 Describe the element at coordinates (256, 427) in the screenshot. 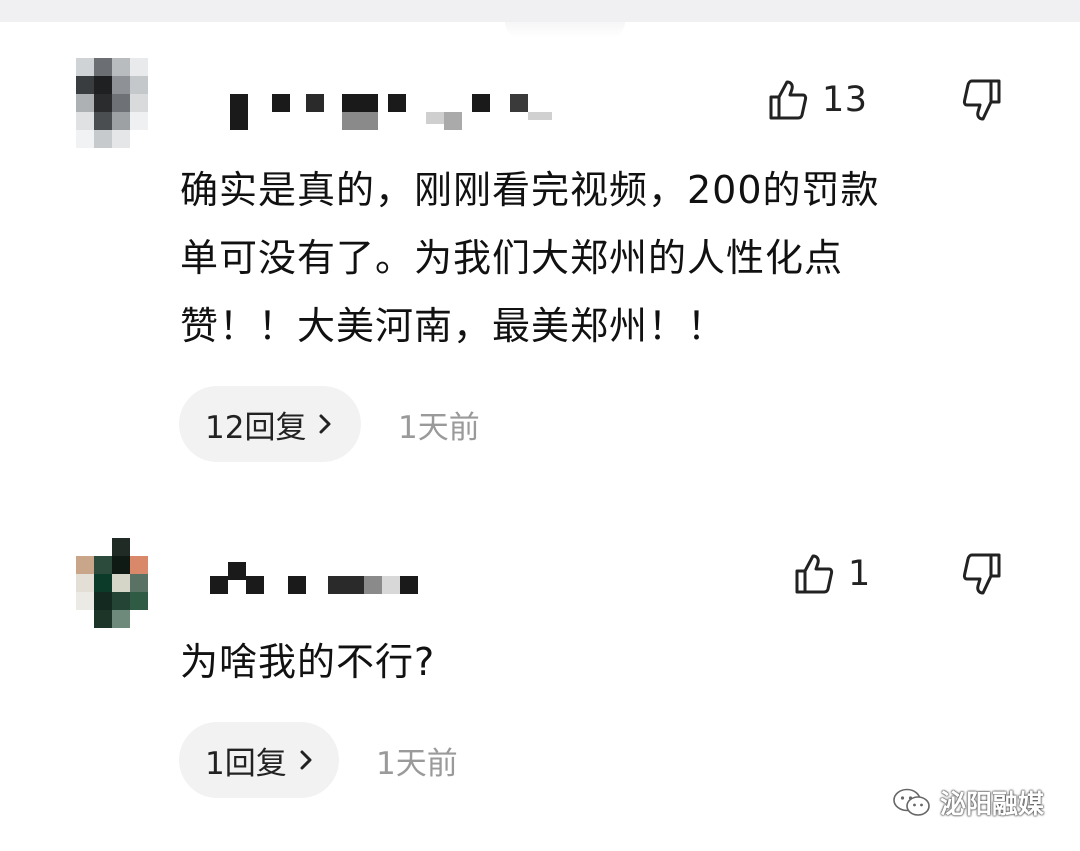

I see `reply-count: 12回复` at that location.